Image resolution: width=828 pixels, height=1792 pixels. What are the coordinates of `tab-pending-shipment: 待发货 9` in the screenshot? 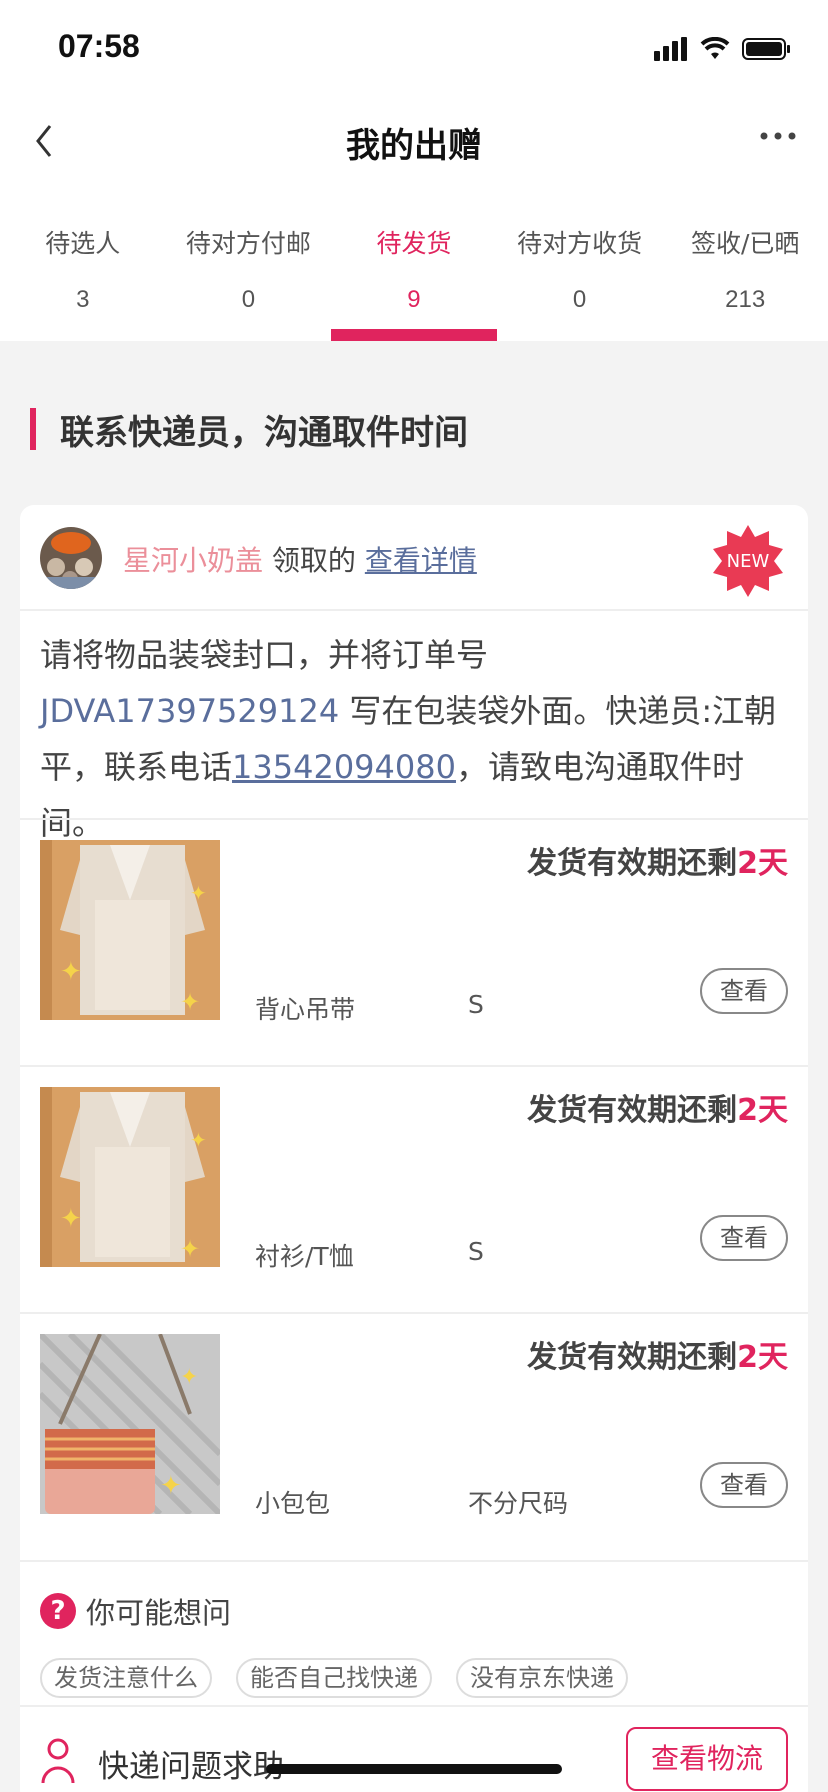 It's located at (414, 264).